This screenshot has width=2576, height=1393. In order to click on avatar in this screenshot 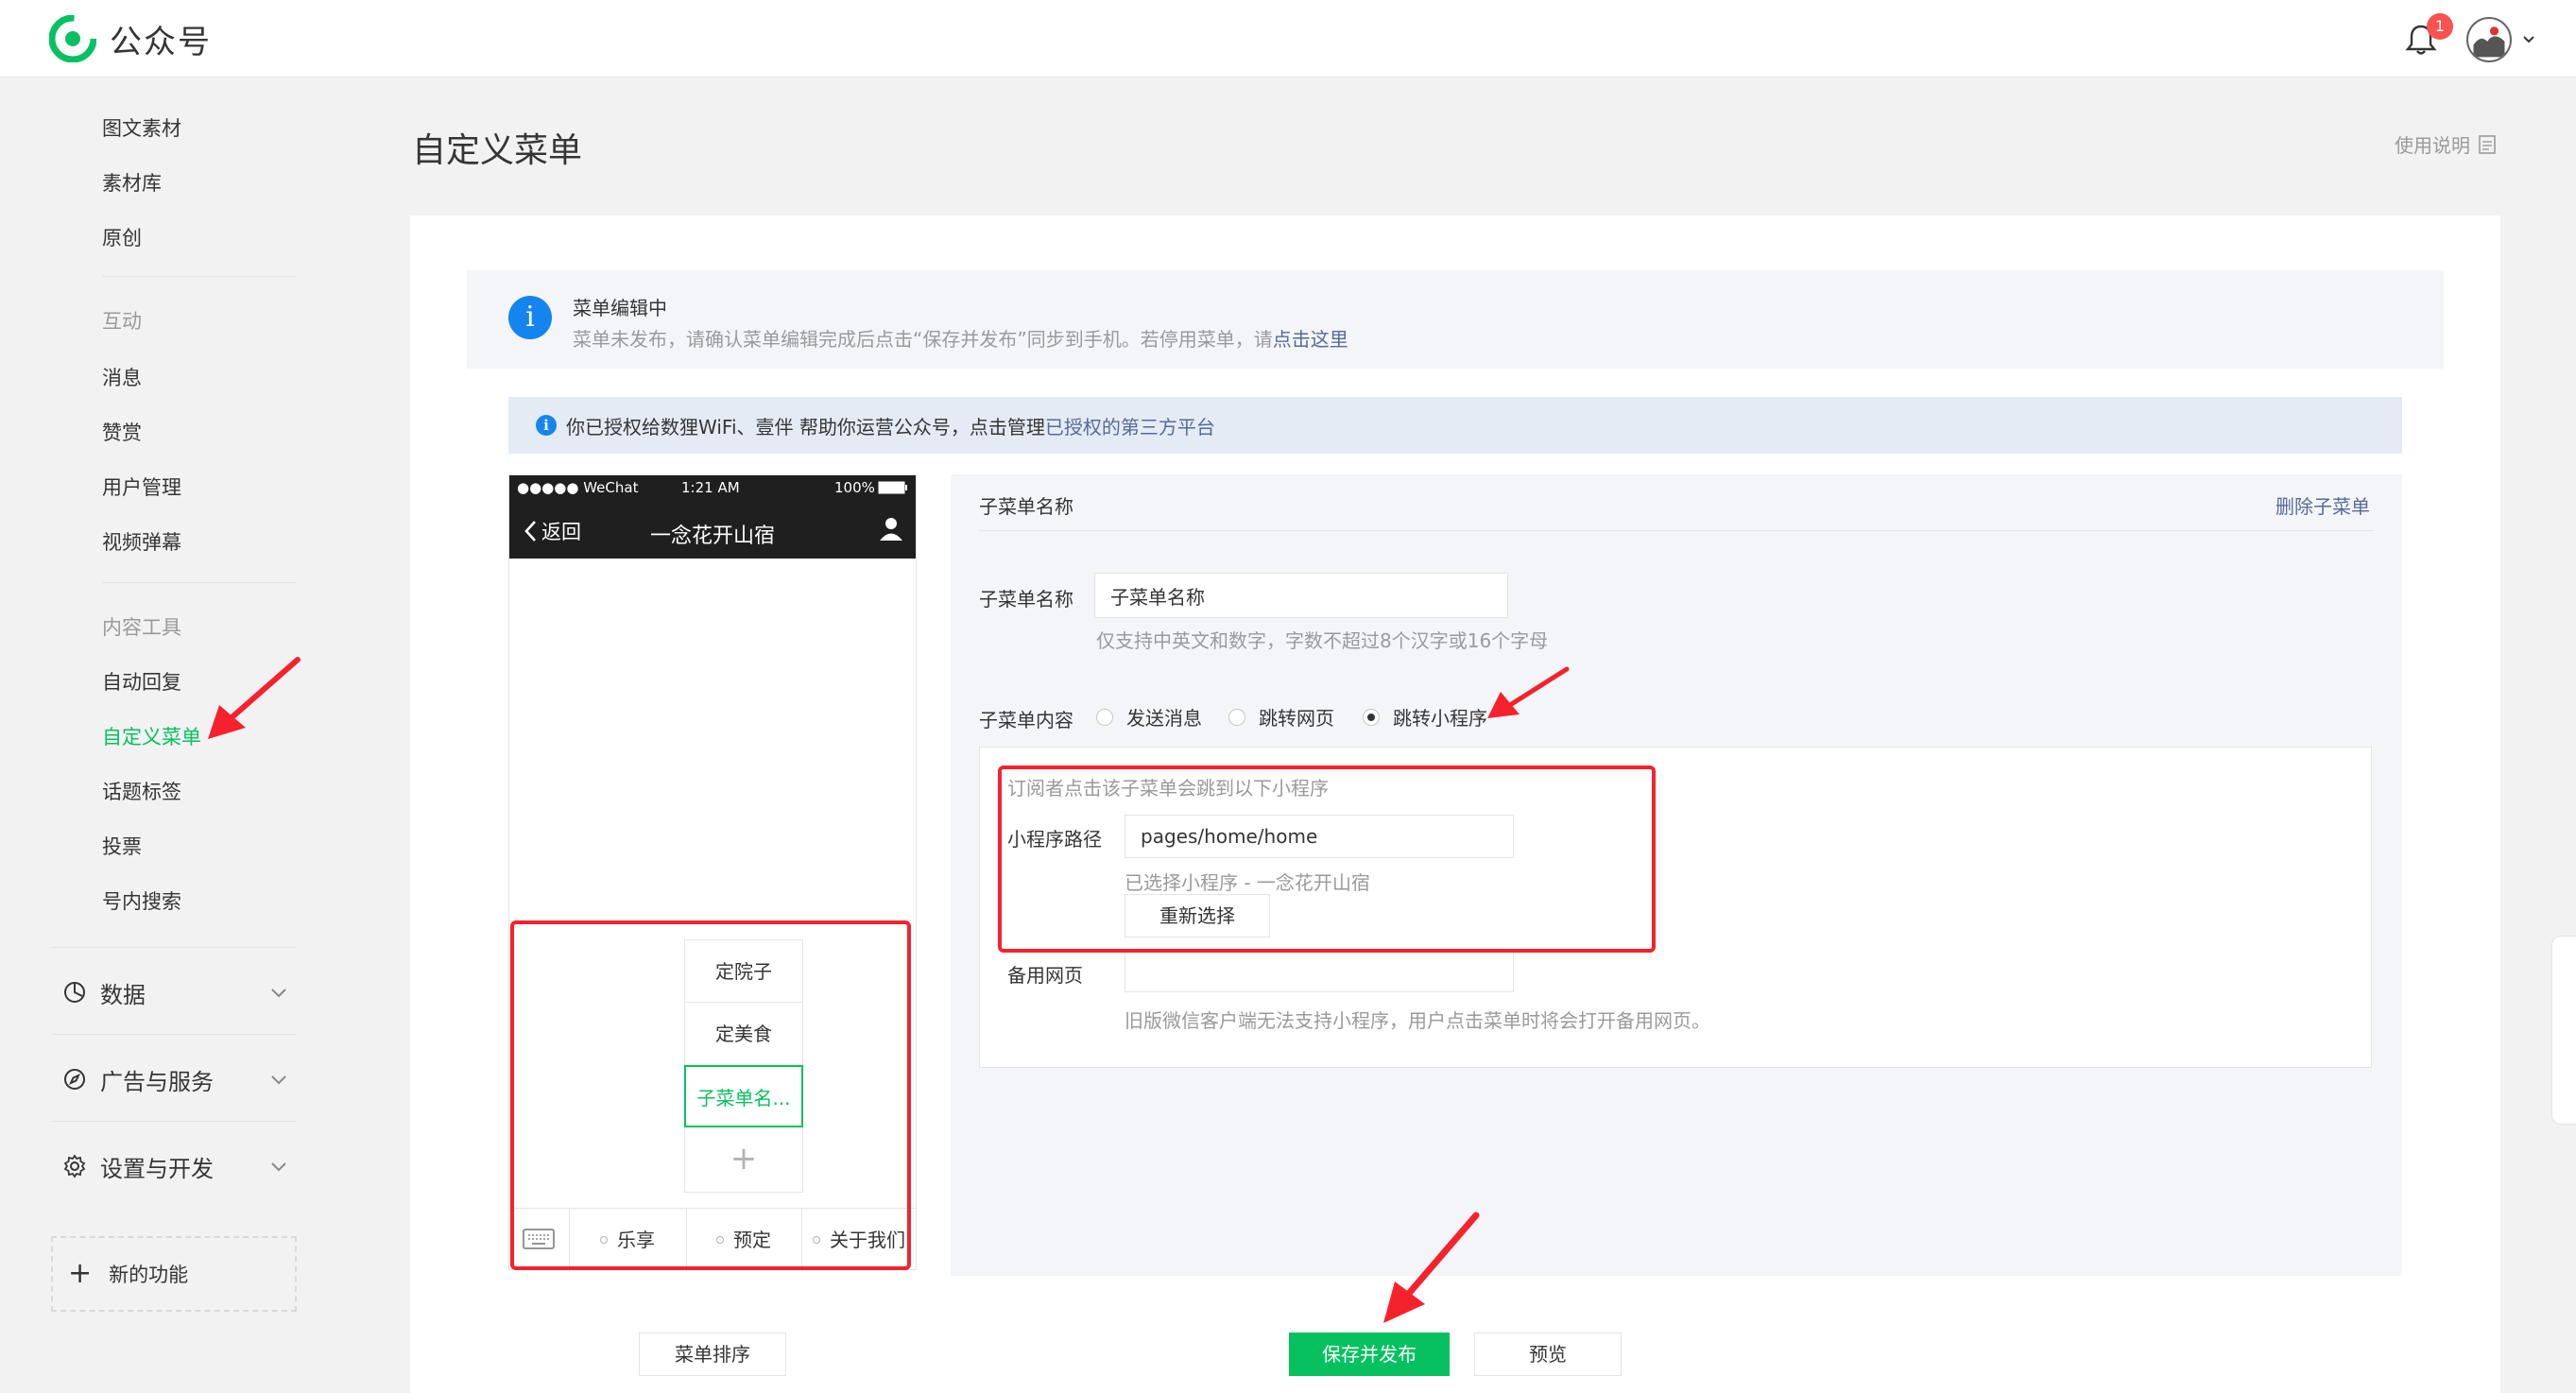, I will do `click(2489, 40)`.